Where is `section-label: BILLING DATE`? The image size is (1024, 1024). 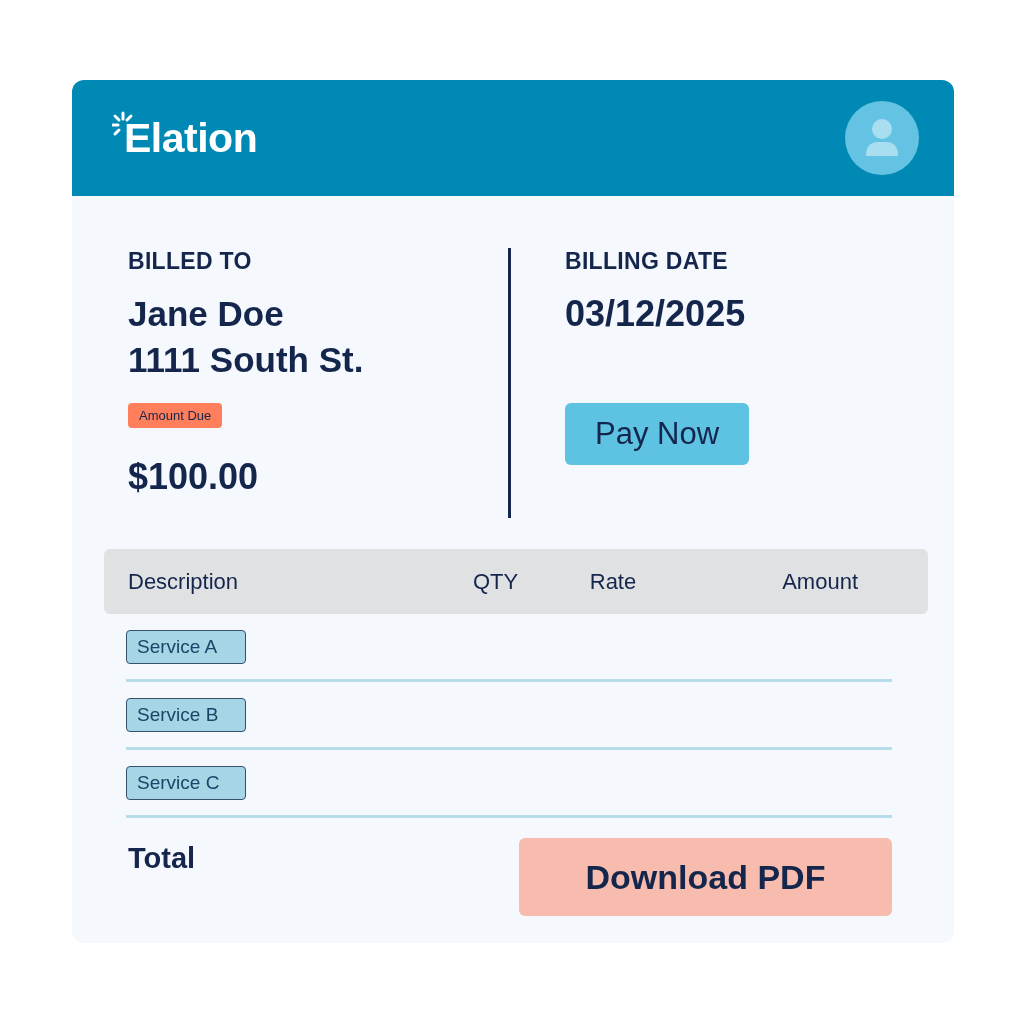
section-label: BILLING DATE is located at coordinates (646, 261).